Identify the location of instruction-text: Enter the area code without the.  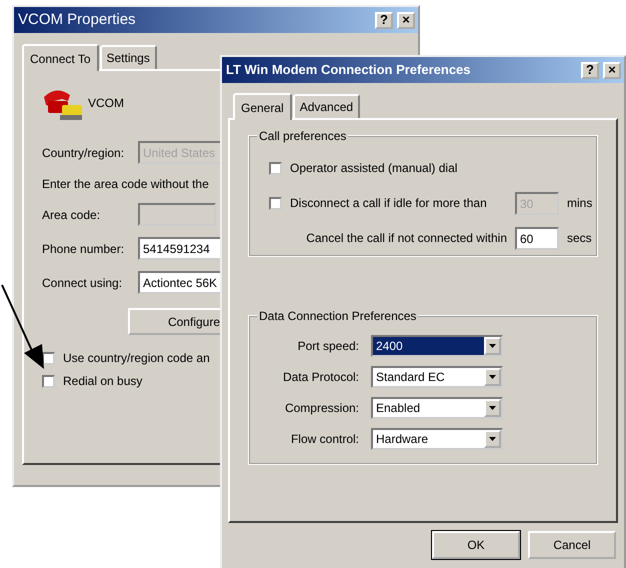
(126, 184).